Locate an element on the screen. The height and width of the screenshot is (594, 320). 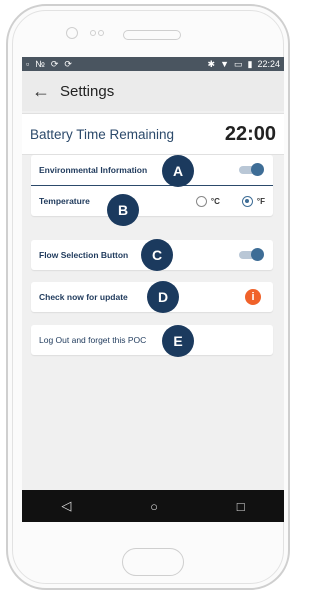
signal-icon: ▭ is located at coordinates (238, 63).